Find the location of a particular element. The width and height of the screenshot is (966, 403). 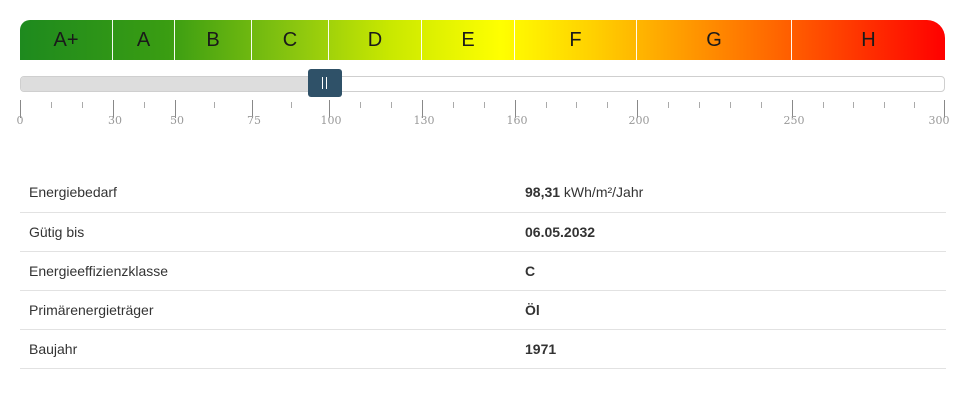

row-value: 1971 is located at coordinates (735, 348).